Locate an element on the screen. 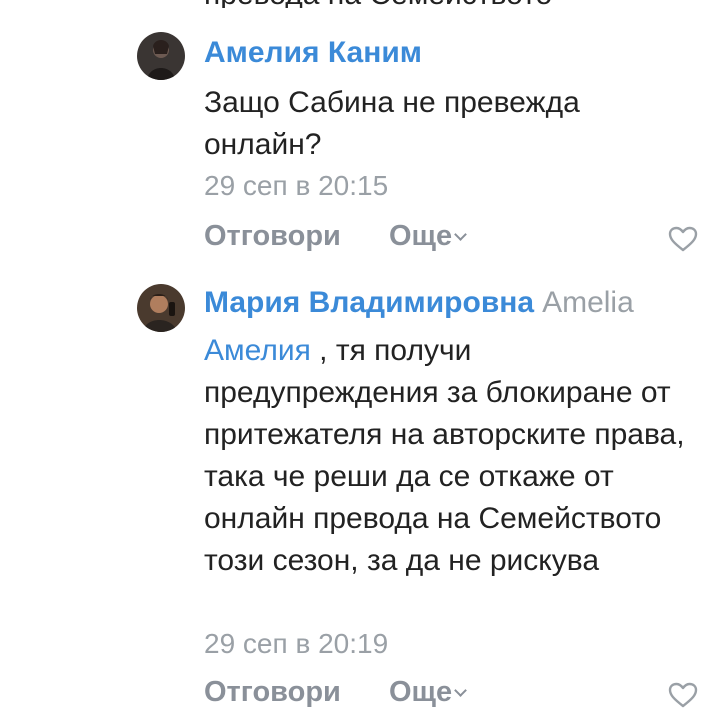  comment-author: Мария Владимировна Amelia is located at coordinates (419, 303).